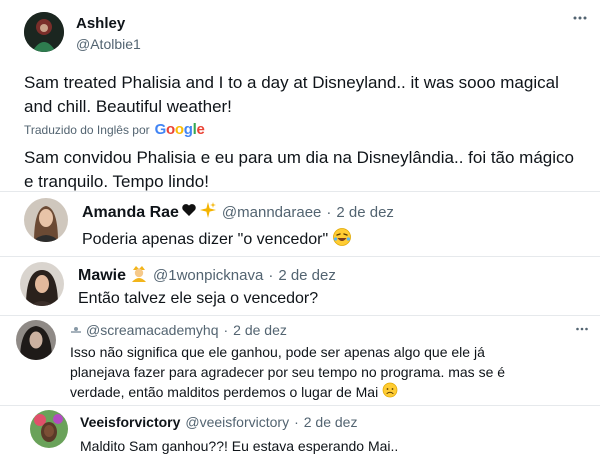 The width and height of the screenshot is (600, 464). What do you see at coordinates (100, 23) in the screenshot?
I see `author-name: Ashley` at bounding box center [100, 23].